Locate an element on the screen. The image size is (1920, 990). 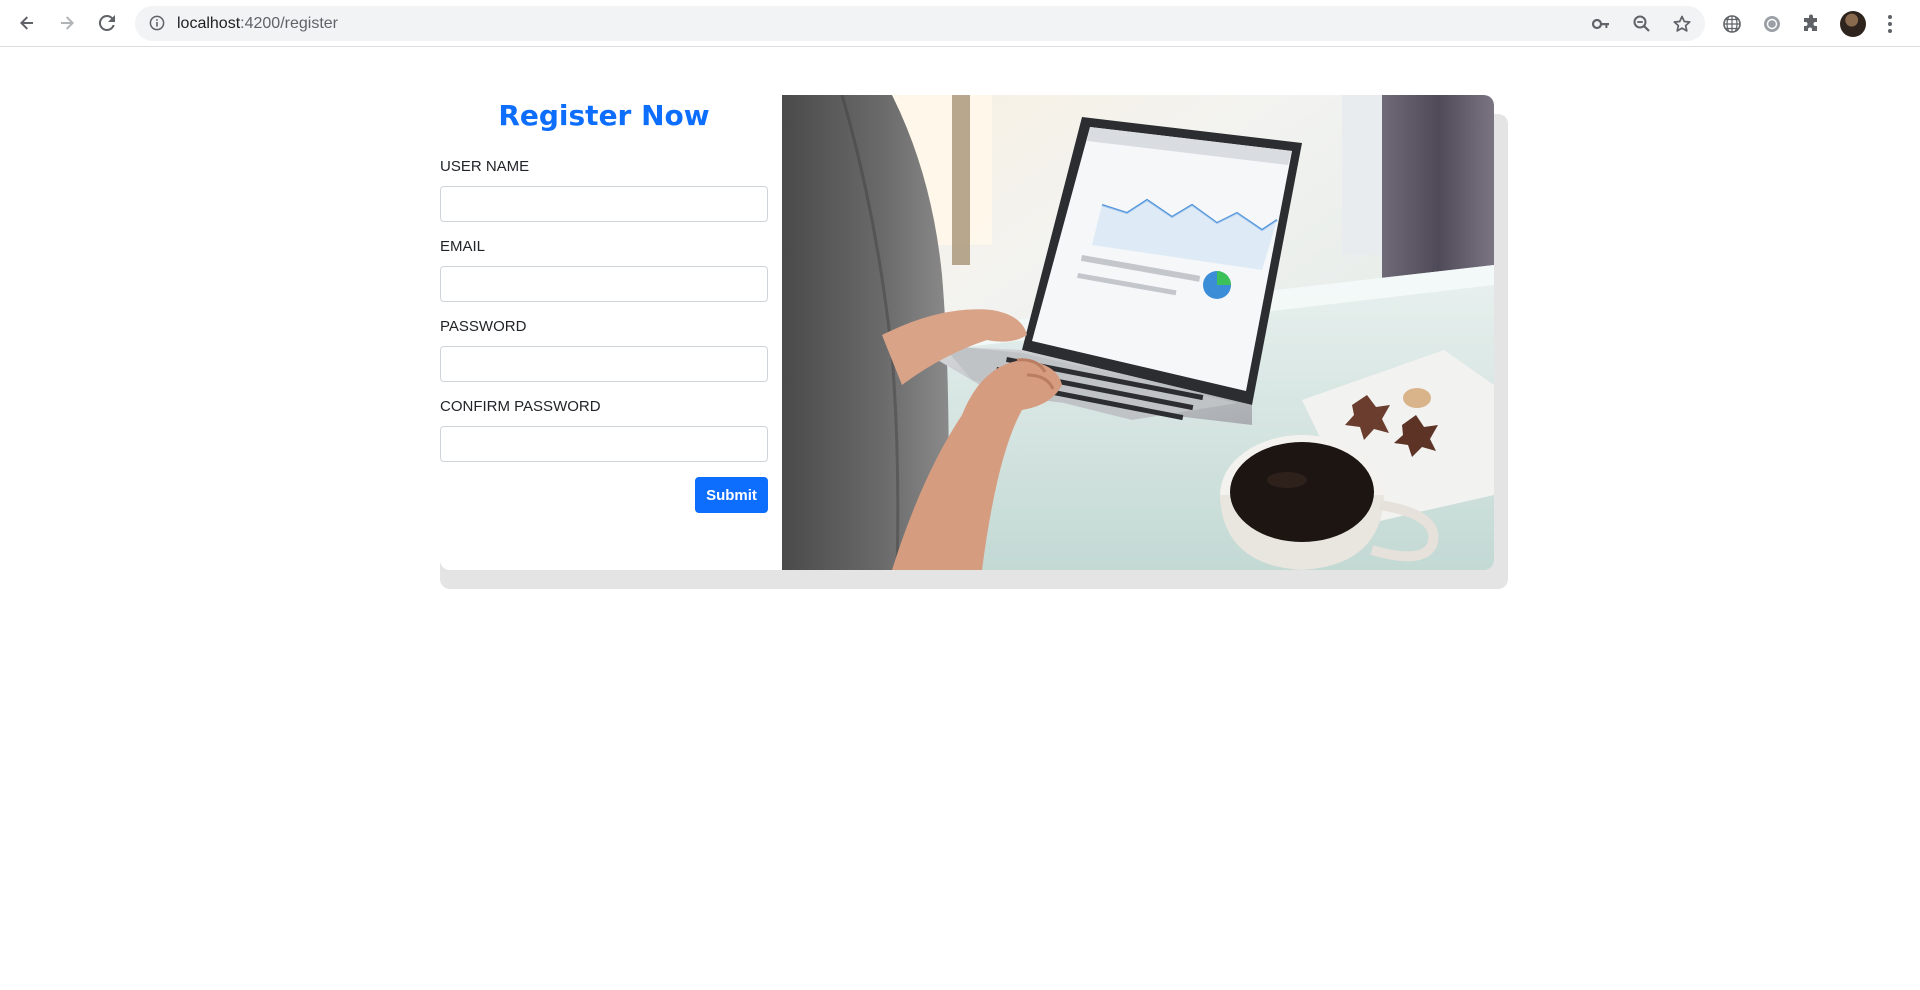
submit-button: Submit is located at coordinates (731, 495).